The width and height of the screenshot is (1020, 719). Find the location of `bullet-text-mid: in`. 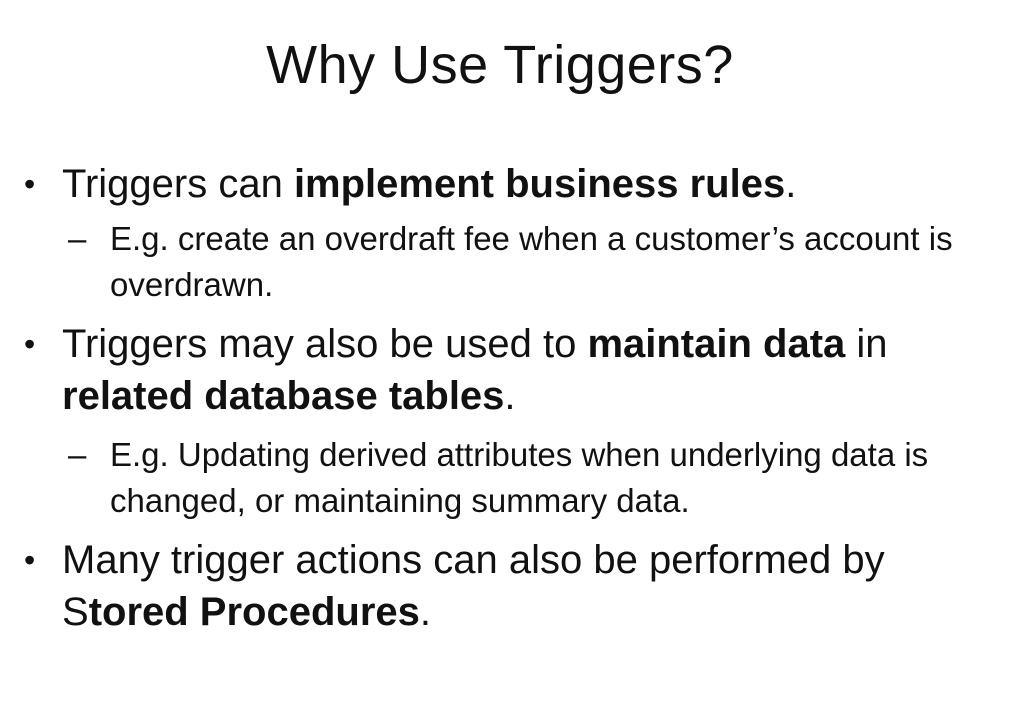

bullet-text-mid: in is located at coordinates (866, 344).